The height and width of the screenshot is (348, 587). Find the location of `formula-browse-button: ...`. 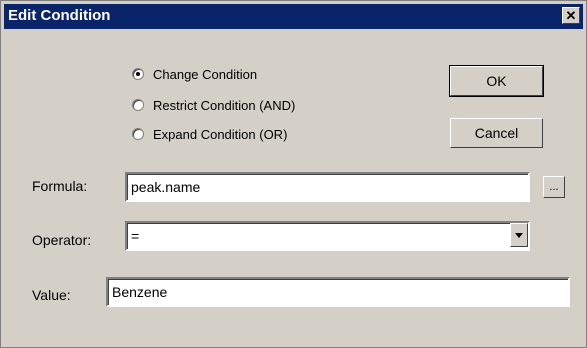

formula-browse-button: ... is located at coordinates (554, 187).